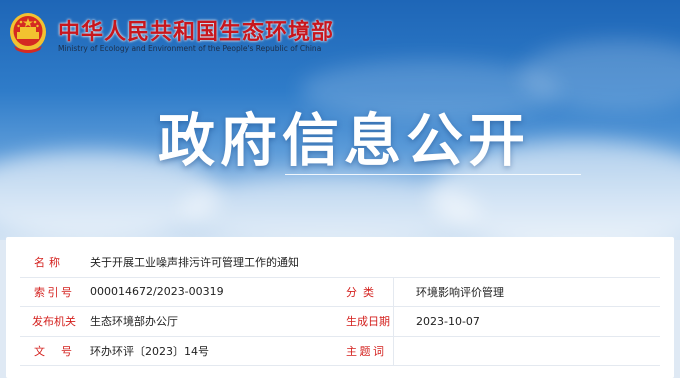 Image resolution: width=680 pixels, height=378 pixels. Describe the element at coordinates (528, 321) in the screenshot. I see `date-value: 2023-10-07` at that location.